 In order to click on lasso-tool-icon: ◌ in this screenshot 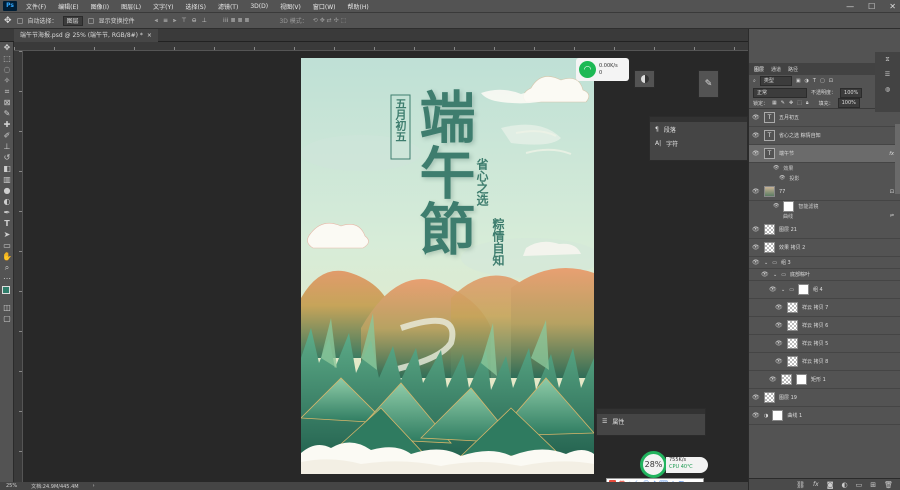, I will do `click(7, 69)`.